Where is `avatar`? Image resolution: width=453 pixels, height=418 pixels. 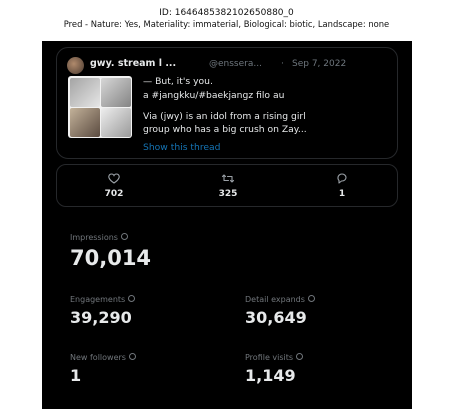
avatar is located at coordinates (75, 65).